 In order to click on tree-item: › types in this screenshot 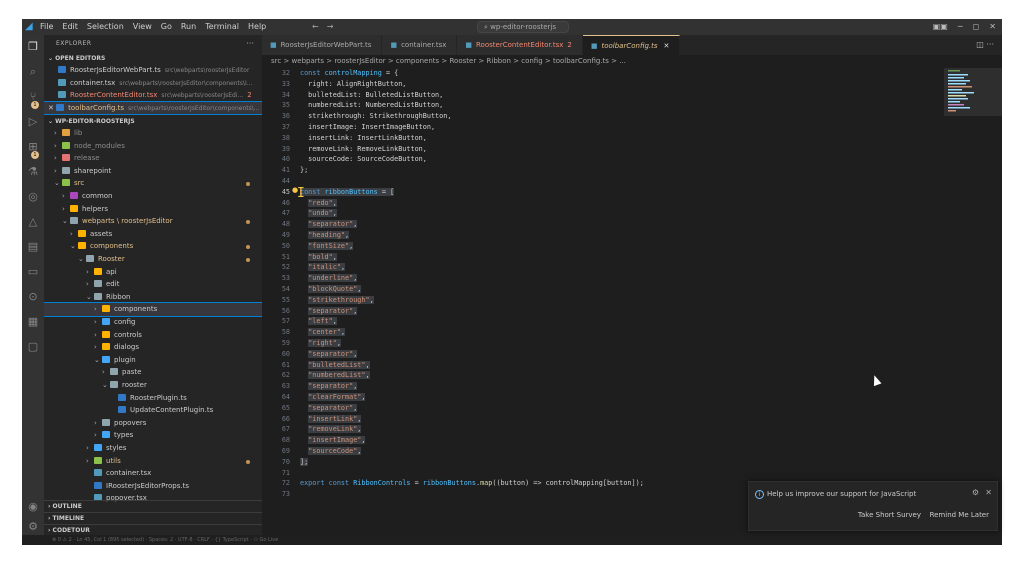, I will do `click(153, 435)`.